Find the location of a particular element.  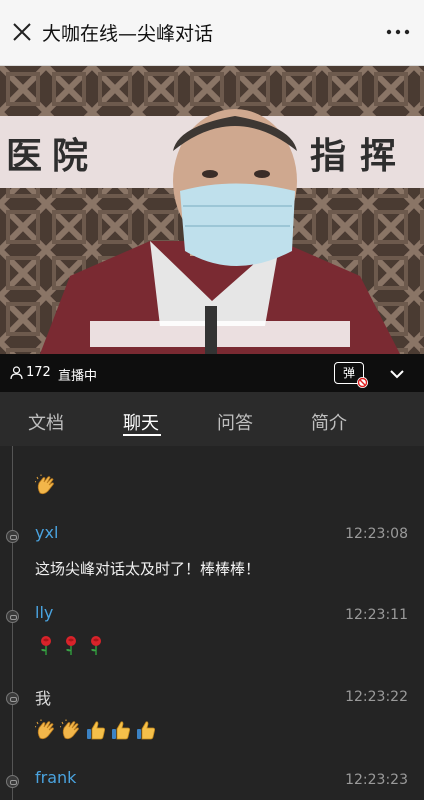

svg-text: 指 is located at coordinates (328, 156).